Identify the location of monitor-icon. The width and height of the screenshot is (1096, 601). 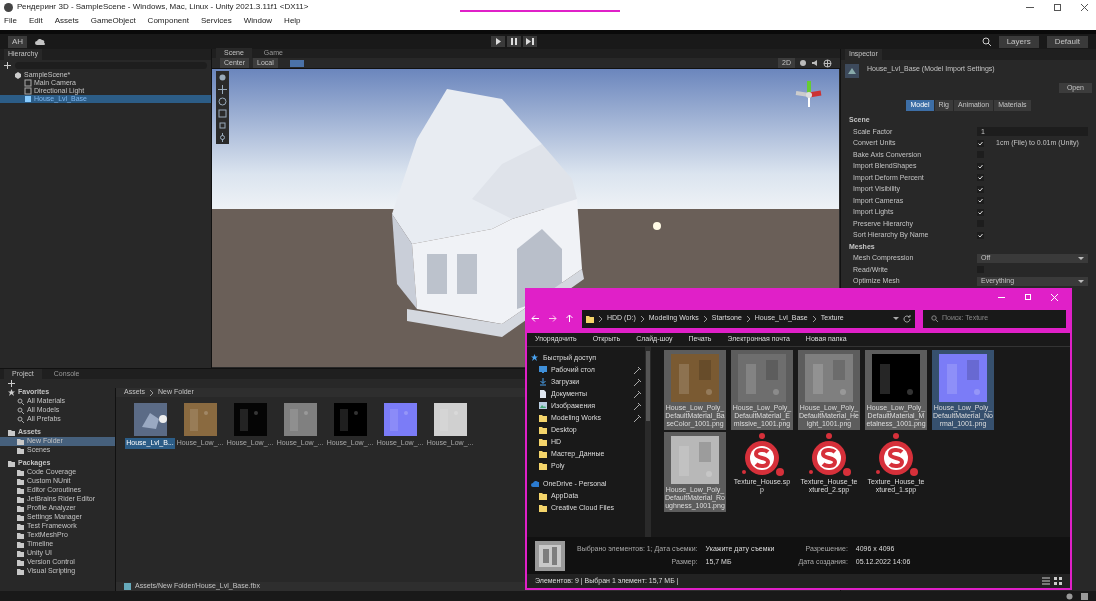
(543, 370).